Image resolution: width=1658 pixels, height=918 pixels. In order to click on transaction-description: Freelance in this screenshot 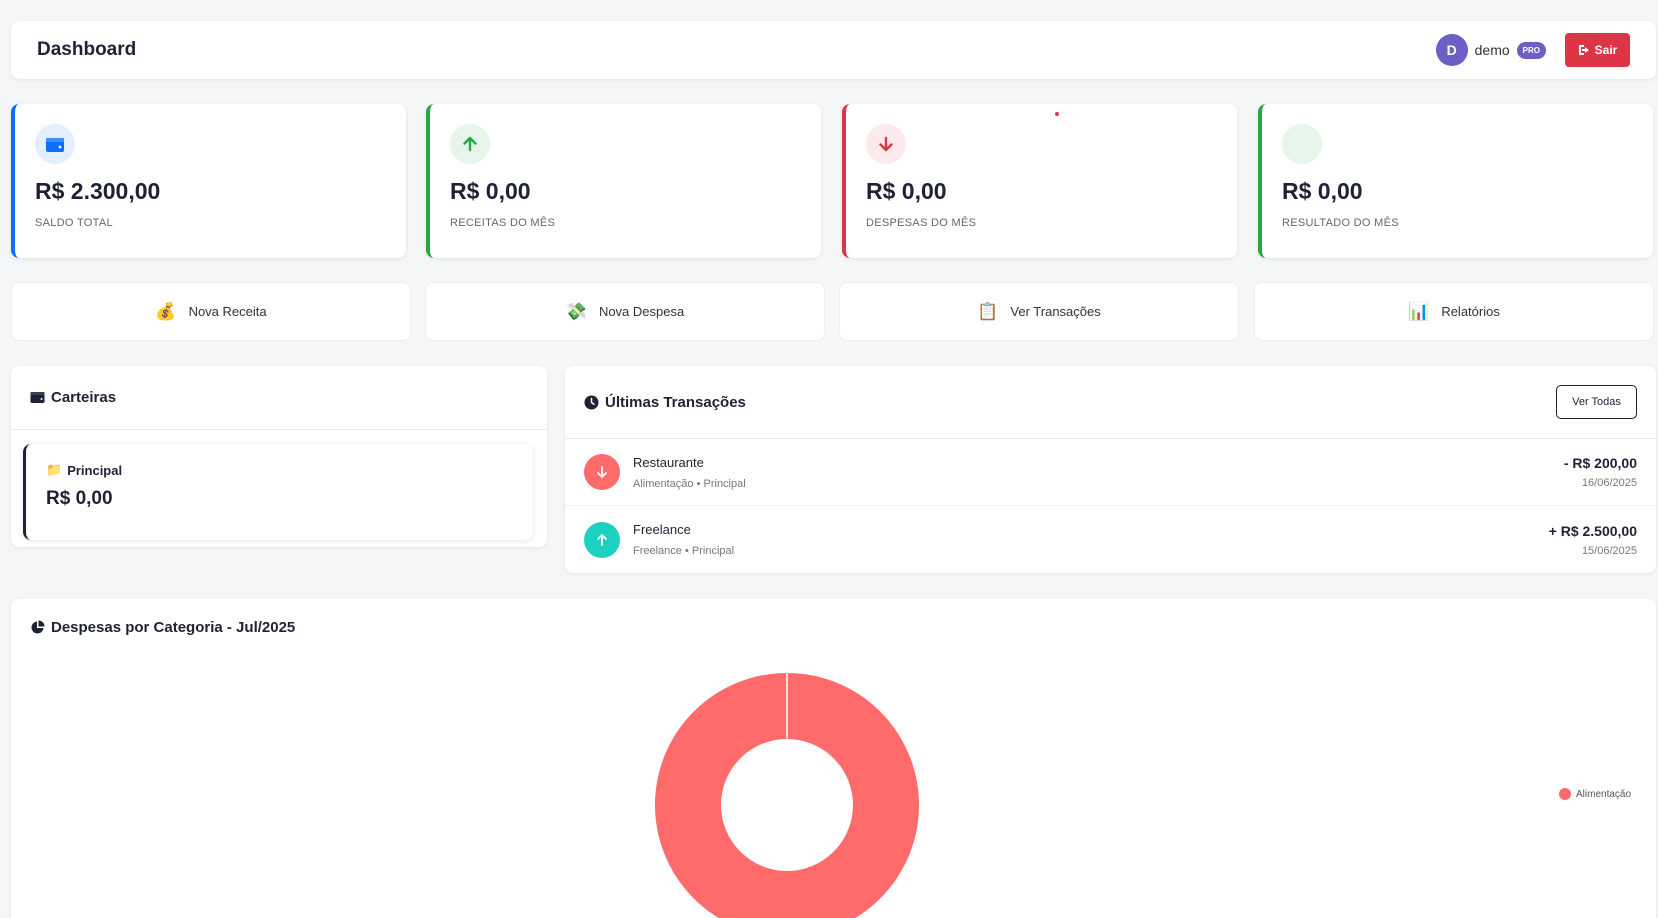, I will do `click(662, 529)`.